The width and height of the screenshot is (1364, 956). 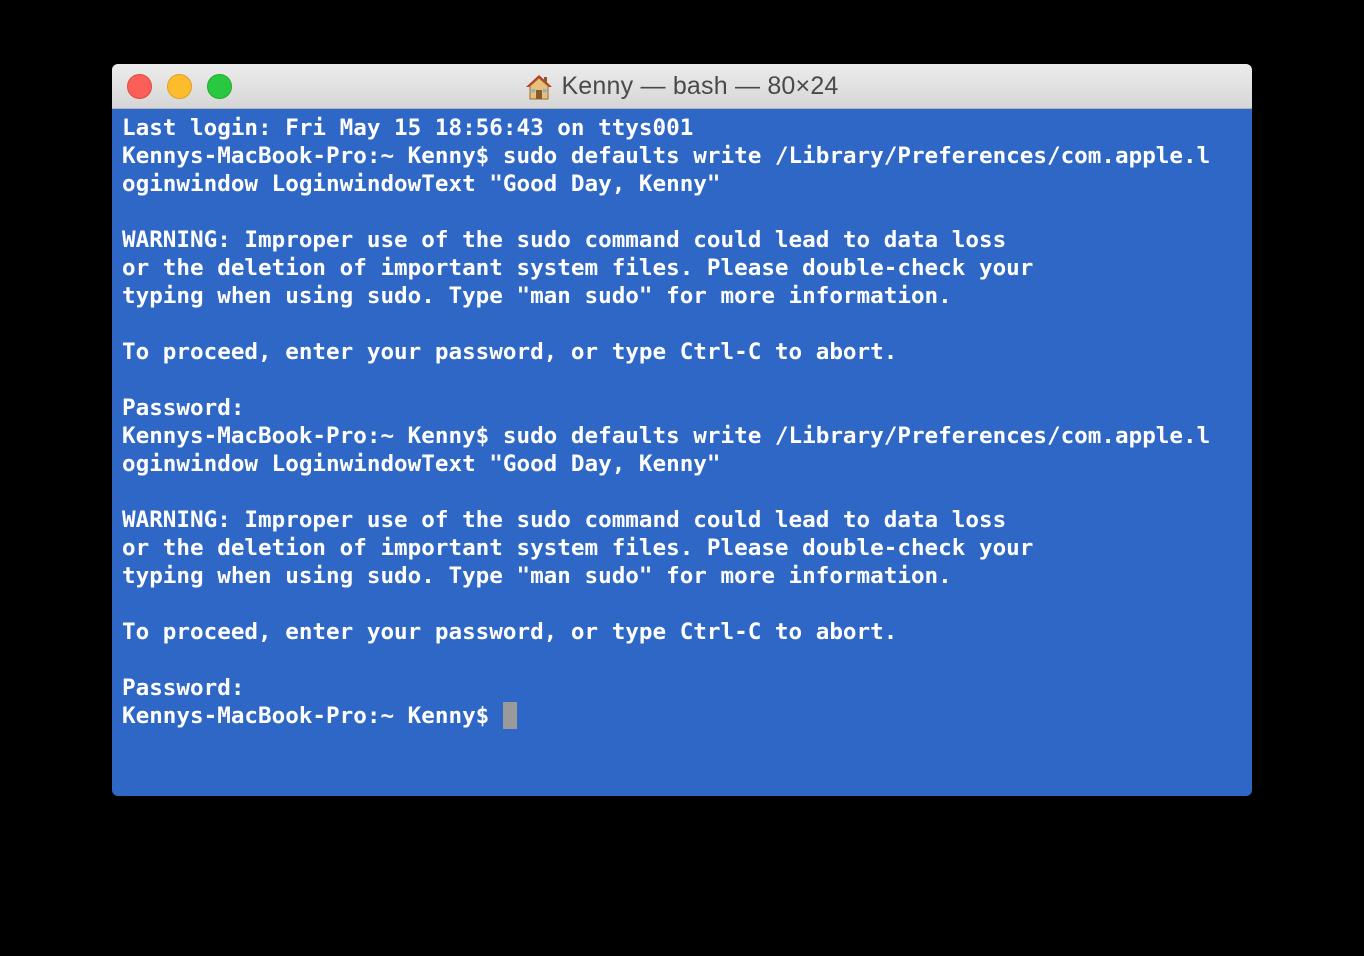 What do you see at coordinates (539, 87) in the screenshot?
I see `home-icon` at bounding box center [539, 87].